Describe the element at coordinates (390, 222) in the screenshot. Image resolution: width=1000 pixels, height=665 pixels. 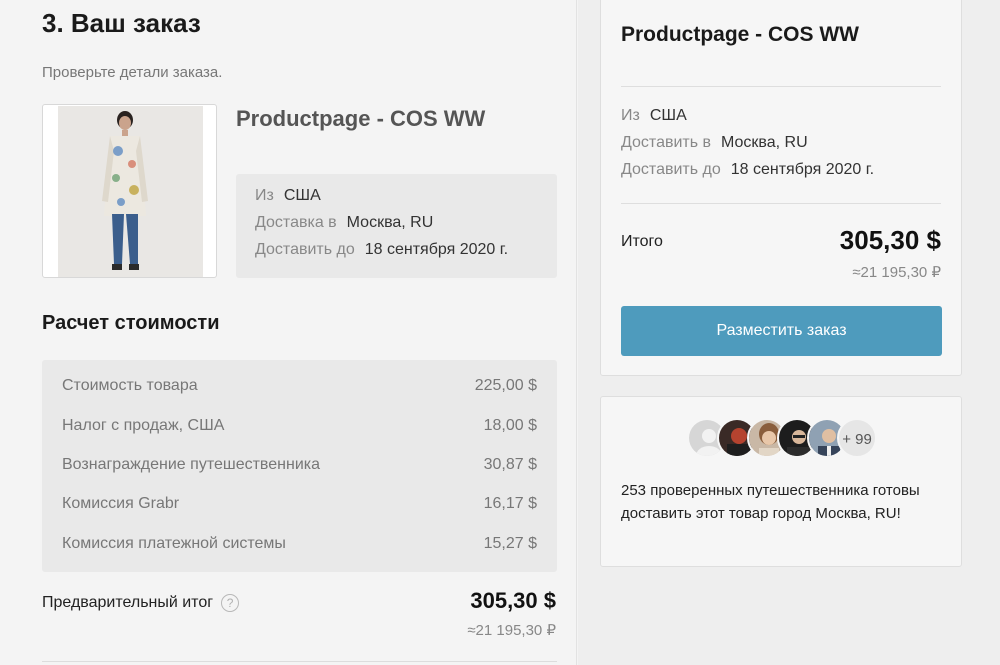
I see `shipping-to-value: Москва, RU` at that location.